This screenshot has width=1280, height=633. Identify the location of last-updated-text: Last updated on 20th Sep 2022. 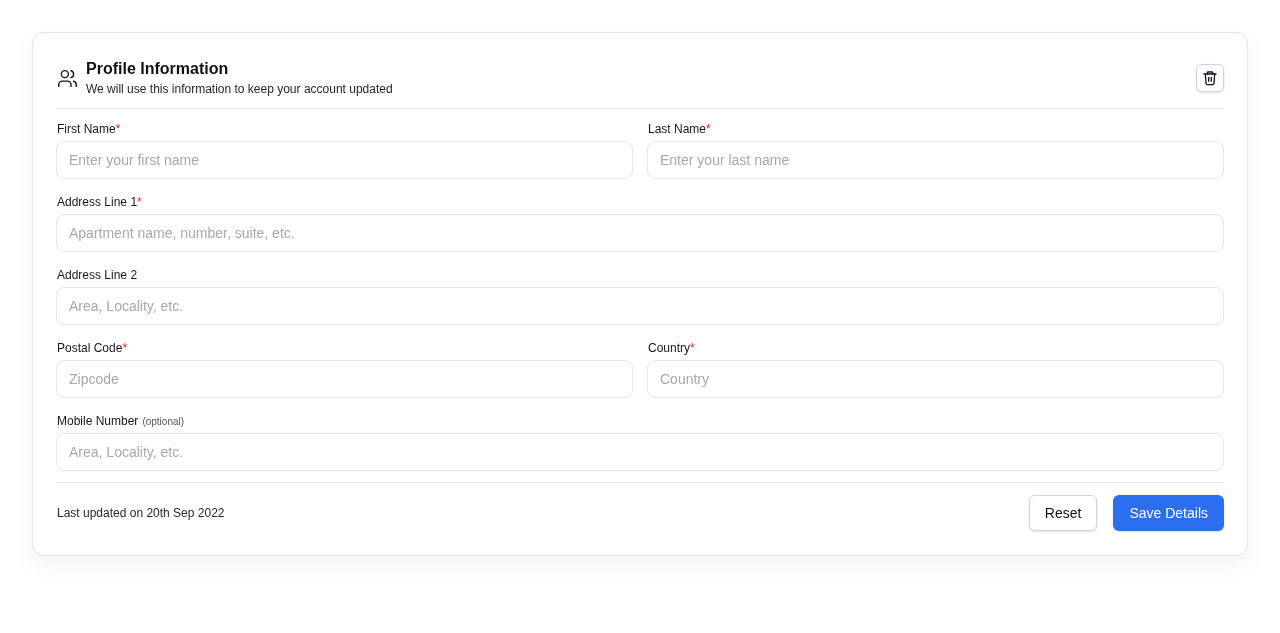
(141, 513).